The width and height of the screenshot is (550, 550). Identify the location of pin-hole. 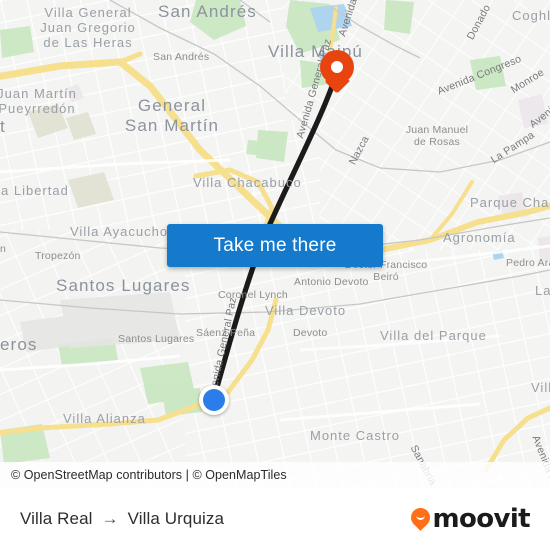
(337, 67).